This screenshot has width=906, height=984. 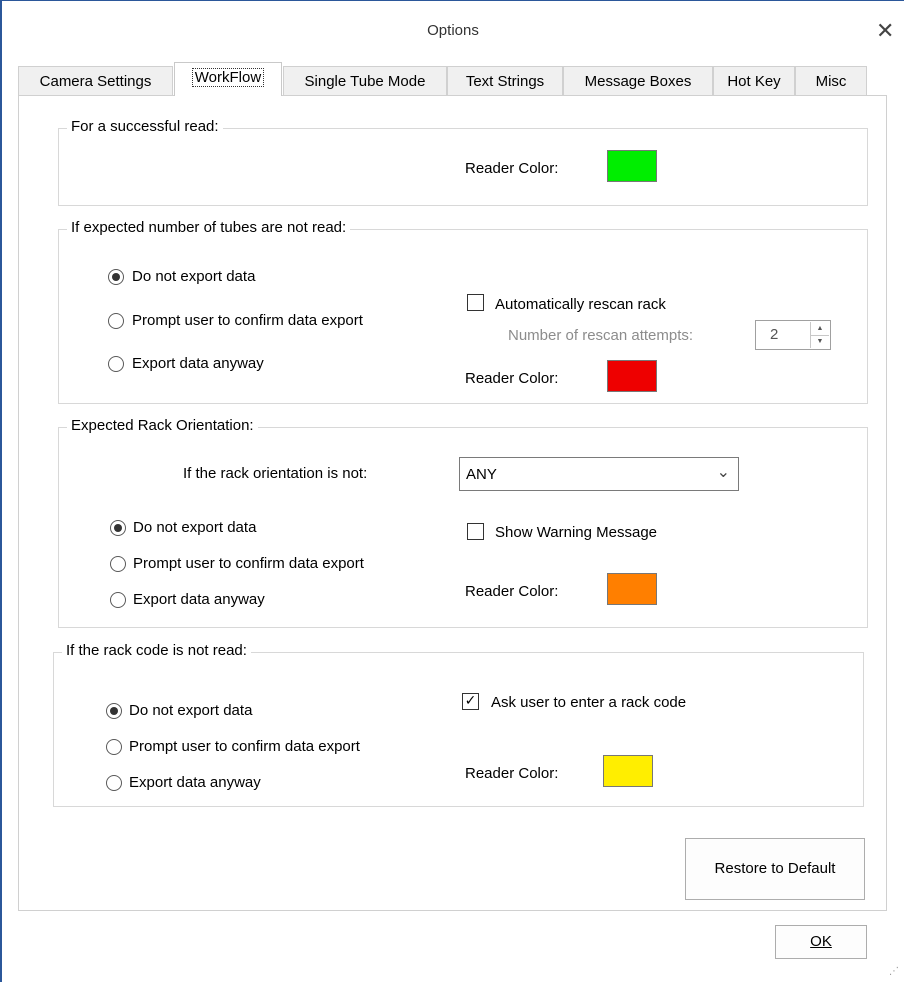 I want to click on orientation-if-label: If the rack orientation is not:, so click(x=275, y=473).